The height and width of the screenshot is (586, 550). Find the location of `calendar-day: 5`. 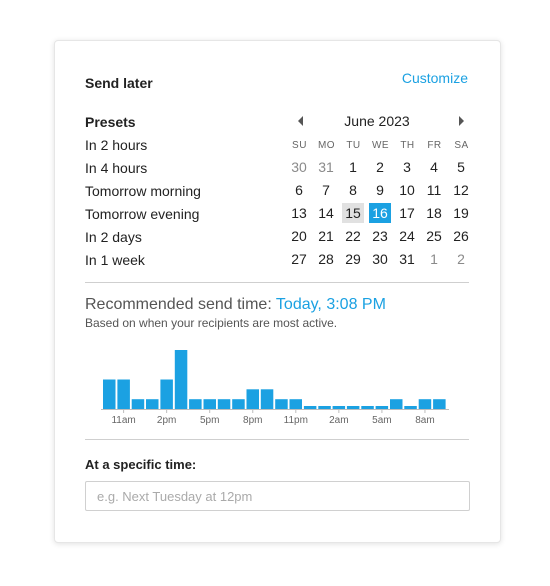

calendar-day: 5 is located at coordinates (461, 167).